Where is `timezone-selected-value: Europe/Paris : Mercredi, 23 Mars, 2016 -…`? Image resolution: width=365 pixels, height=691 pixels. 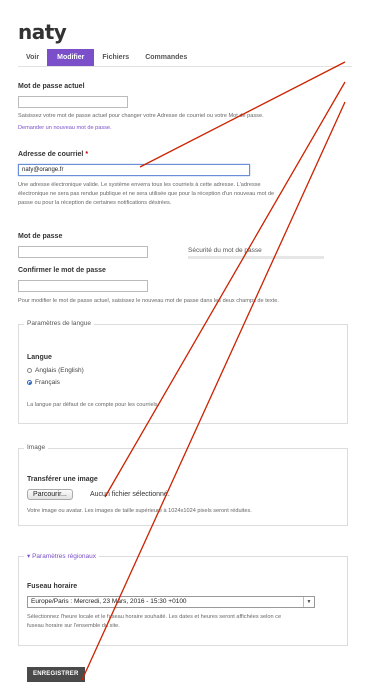
timezone-selected-value: Europe/Paris : Mercredi, 23 Mars, 2016 -… is located at coordinates (109, 601).